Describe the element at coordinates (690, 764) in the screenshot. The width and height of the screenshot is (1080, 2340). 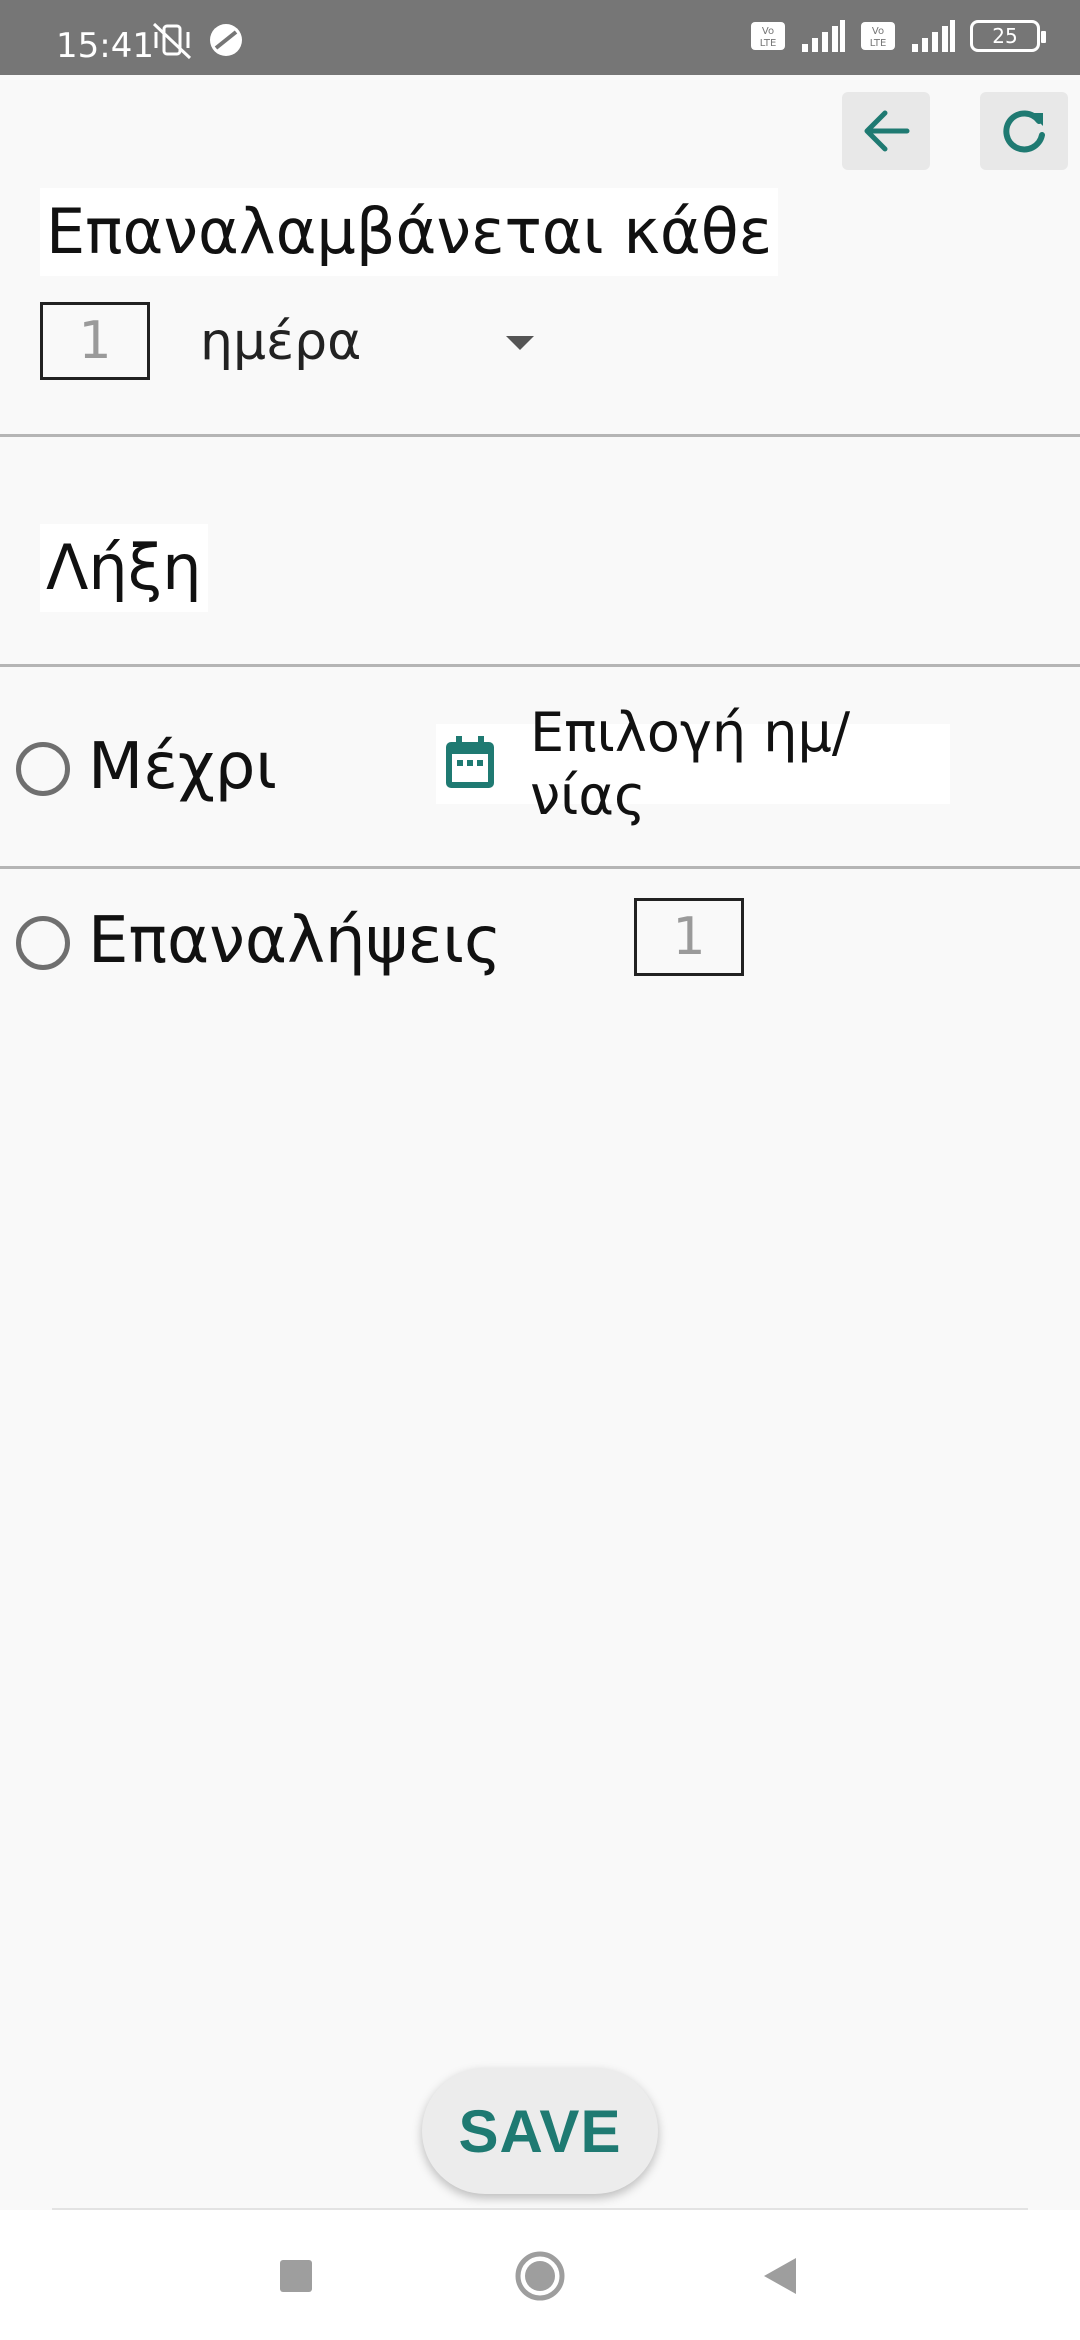
I see `date-picker-label: Επιλογή ημ/νίας` at that location.